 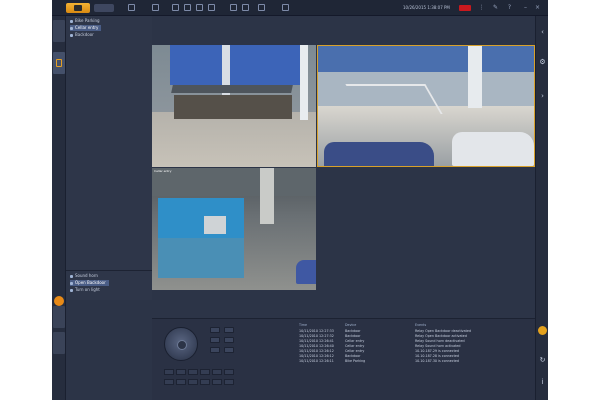 I want to click on blue-wall, so click(x=201, y=218).